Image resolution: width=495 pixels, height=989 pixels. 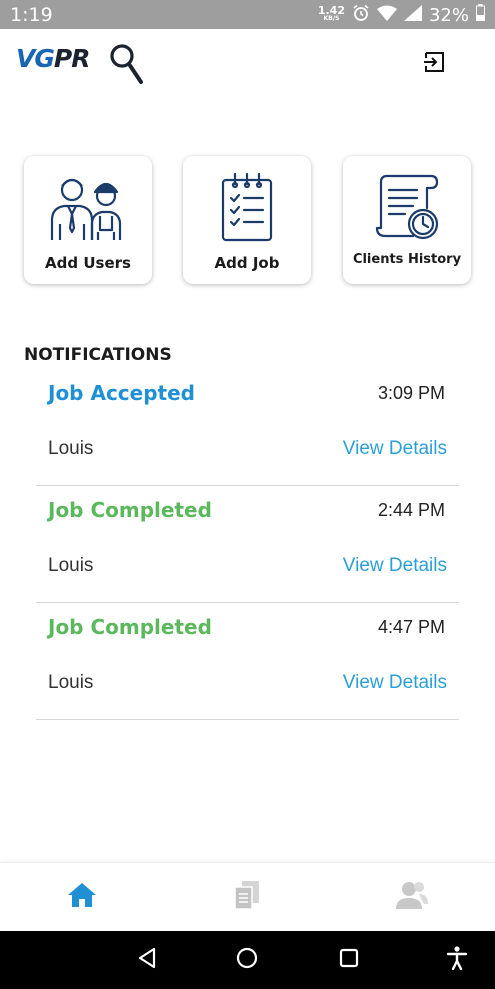 I want to click on status-time: 1:19, so click(x=31, y=15).